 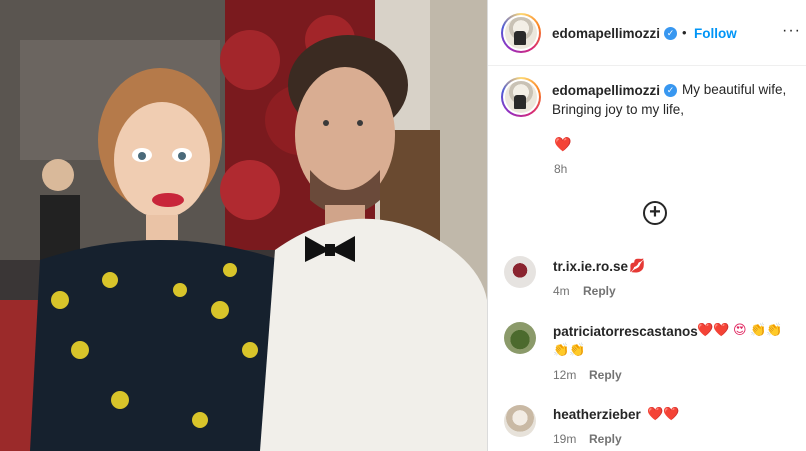 What do you see at coordinates (655, 213) in the screenshot?
I see `load-more-comments-icon: +` at bounding box center [655, 213].